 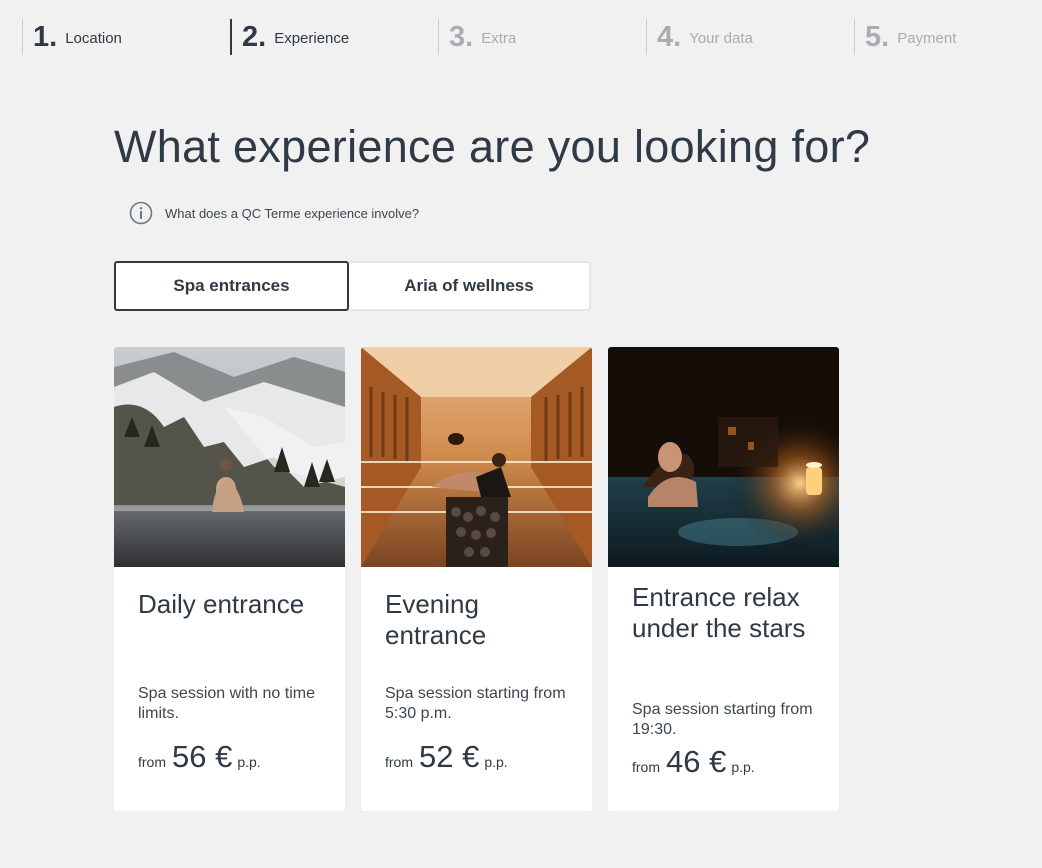 I want to click on step-label: Payment, so click(x=927, y=38).